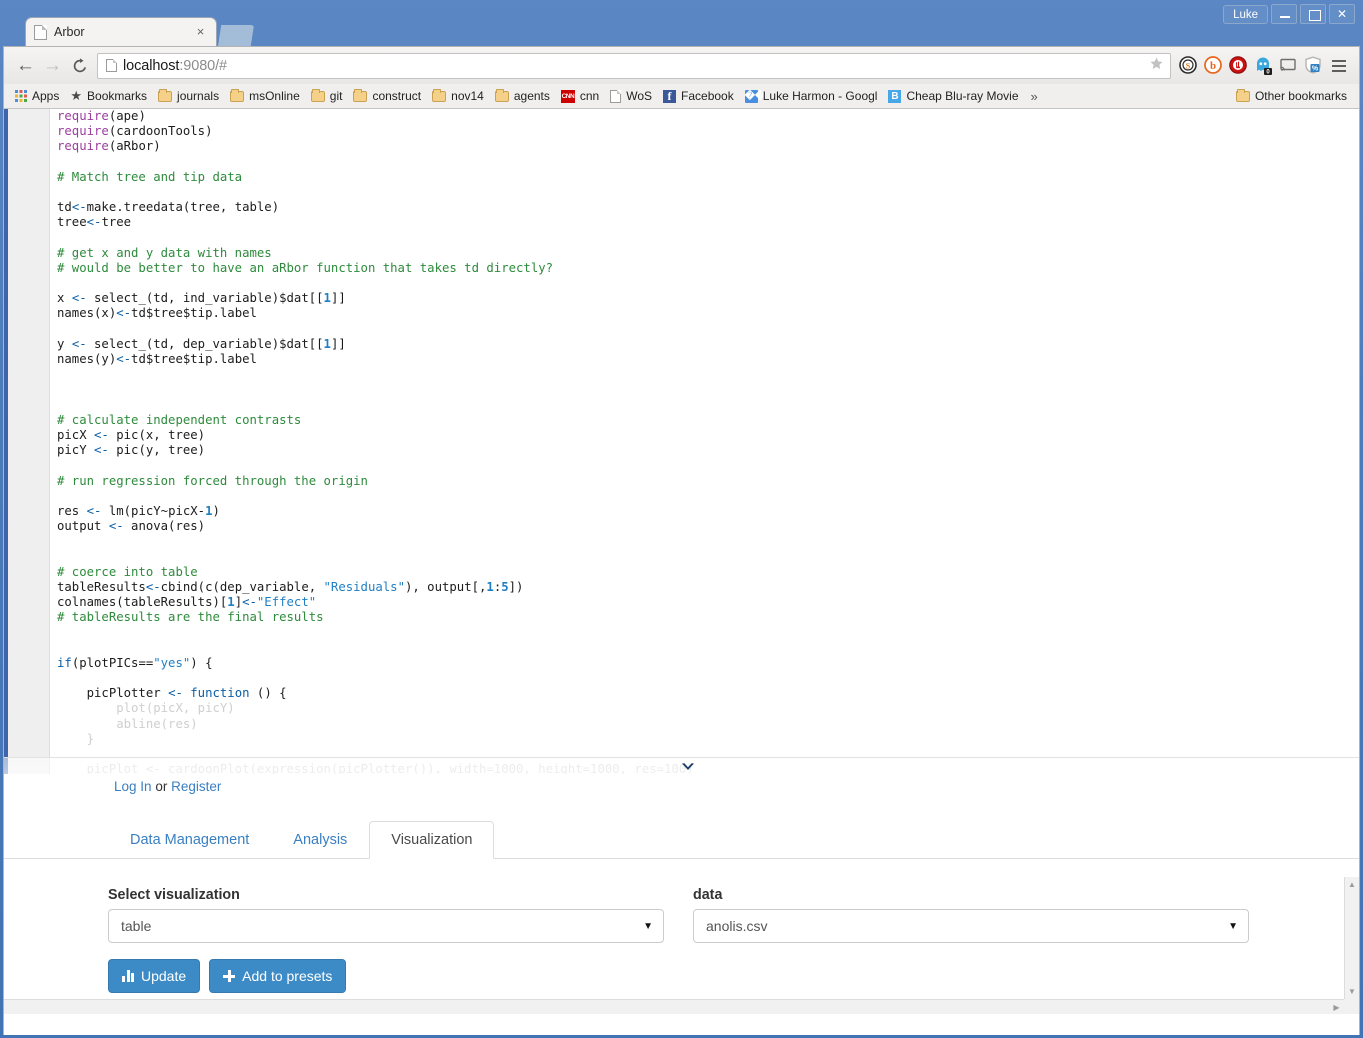  I want to click on bookmark-label: journals, so click(198, 96).